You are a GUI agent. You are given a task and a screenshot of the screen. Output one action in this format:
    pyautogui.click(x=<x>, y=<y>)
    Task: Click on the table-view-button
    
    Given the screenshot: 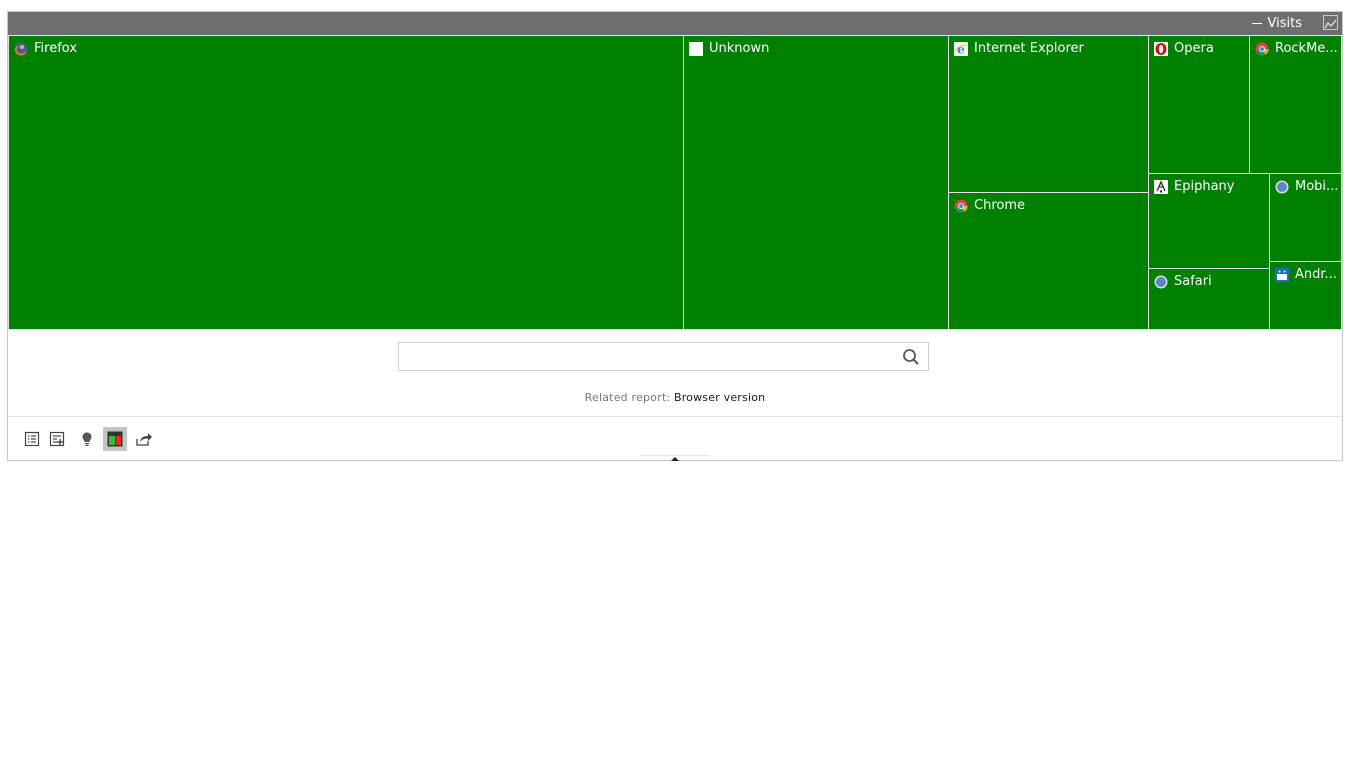 What is the action you would take?
    pyautogui.click(x=32, y=439)
    